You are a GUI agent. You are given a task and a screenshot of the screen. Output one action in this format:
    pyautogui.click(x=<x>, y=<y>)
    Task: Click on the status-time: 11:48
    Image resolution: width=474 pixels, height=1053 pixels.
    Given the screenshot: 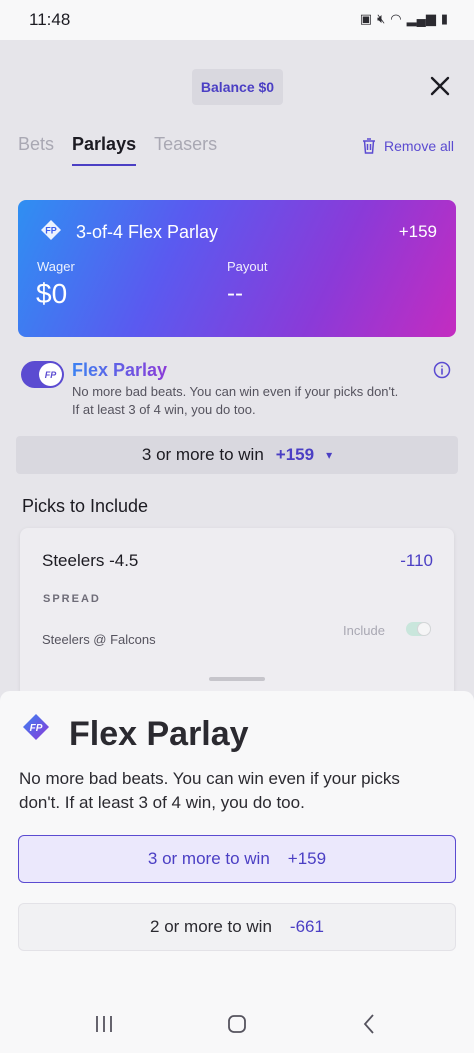 What is the action you would take?
    pyautogui.click(x=50, y=19)
    